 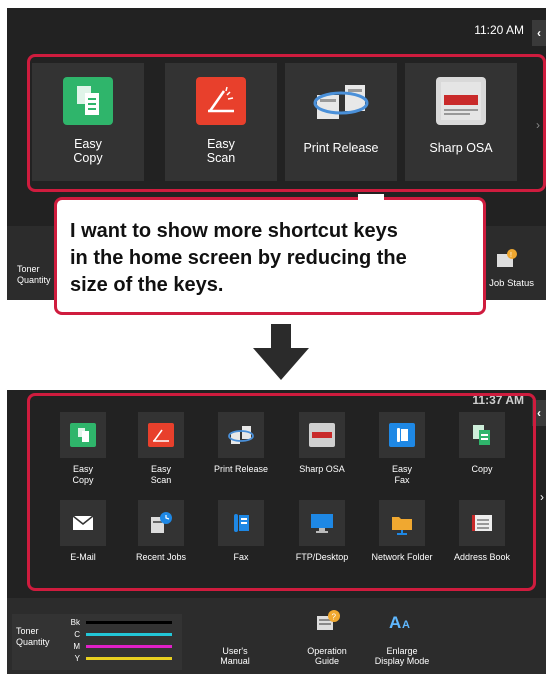 What do you see at coordinates (371, 200) in the screenshot?
I see `callout-pointer-mask` at bounding box center [371, 200].